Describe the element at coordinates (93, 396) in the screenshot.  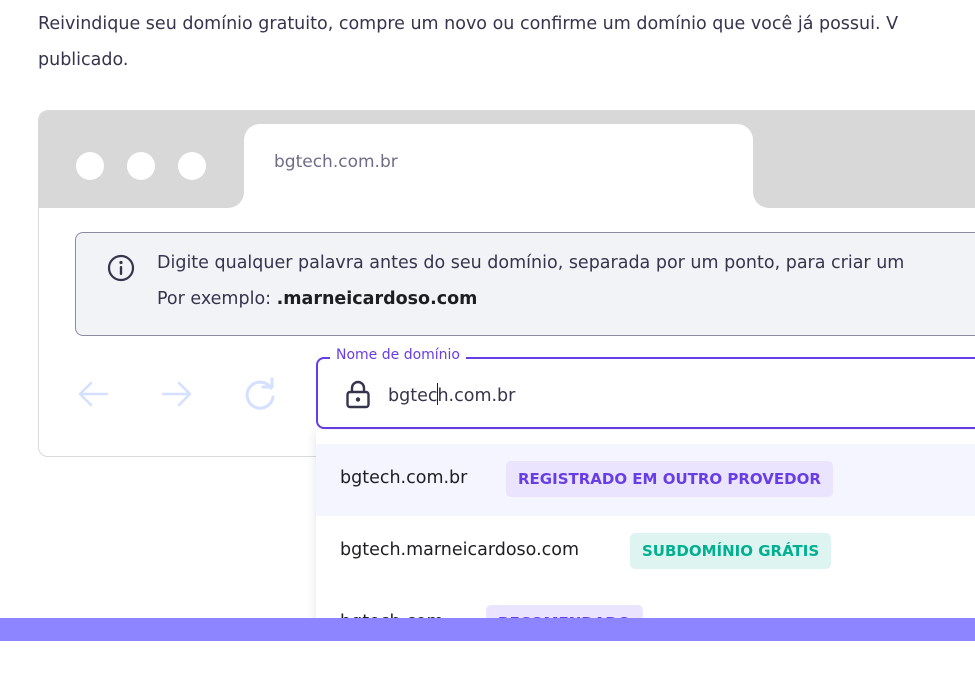
I see `arrow-left-icon` at that location.